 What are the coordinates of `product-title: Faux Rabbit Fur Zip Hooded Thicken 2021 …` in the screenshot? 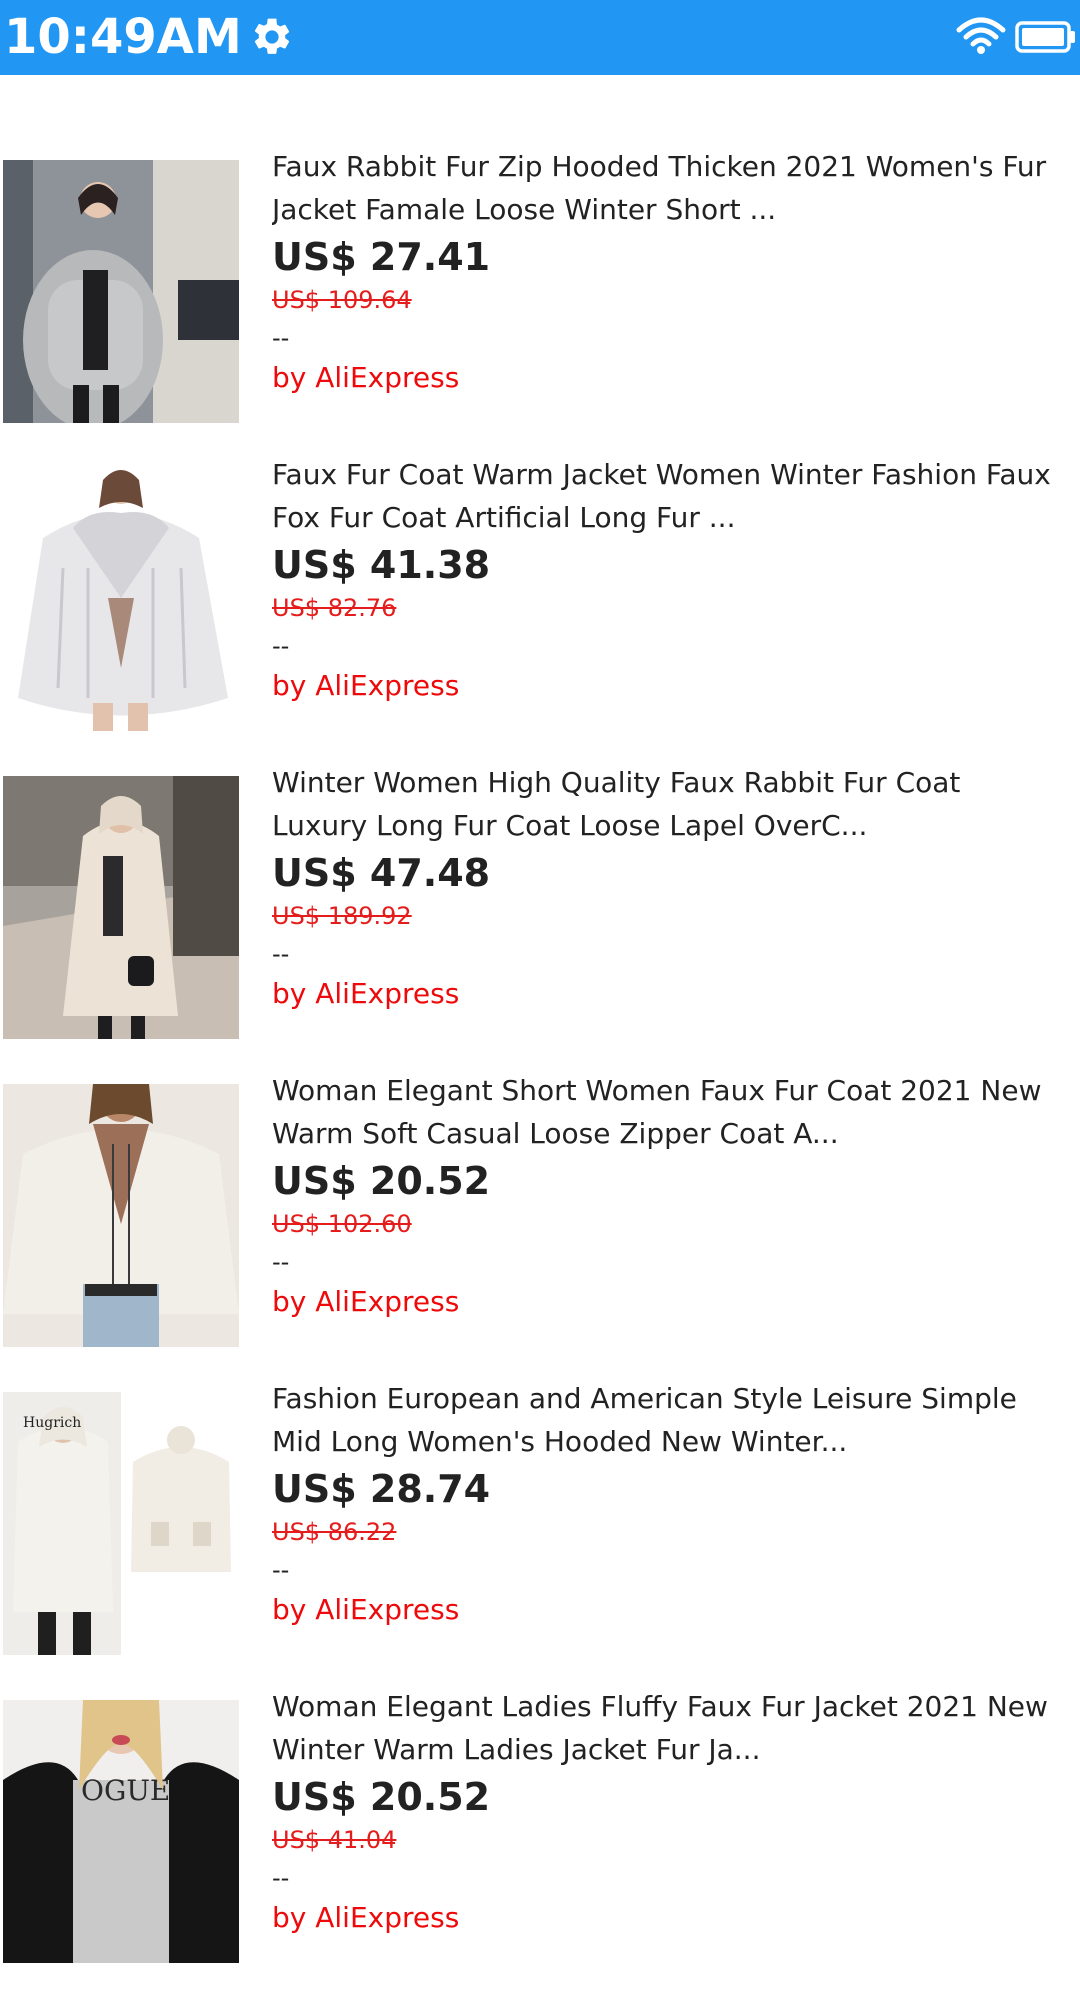 It's located at (676, 166).